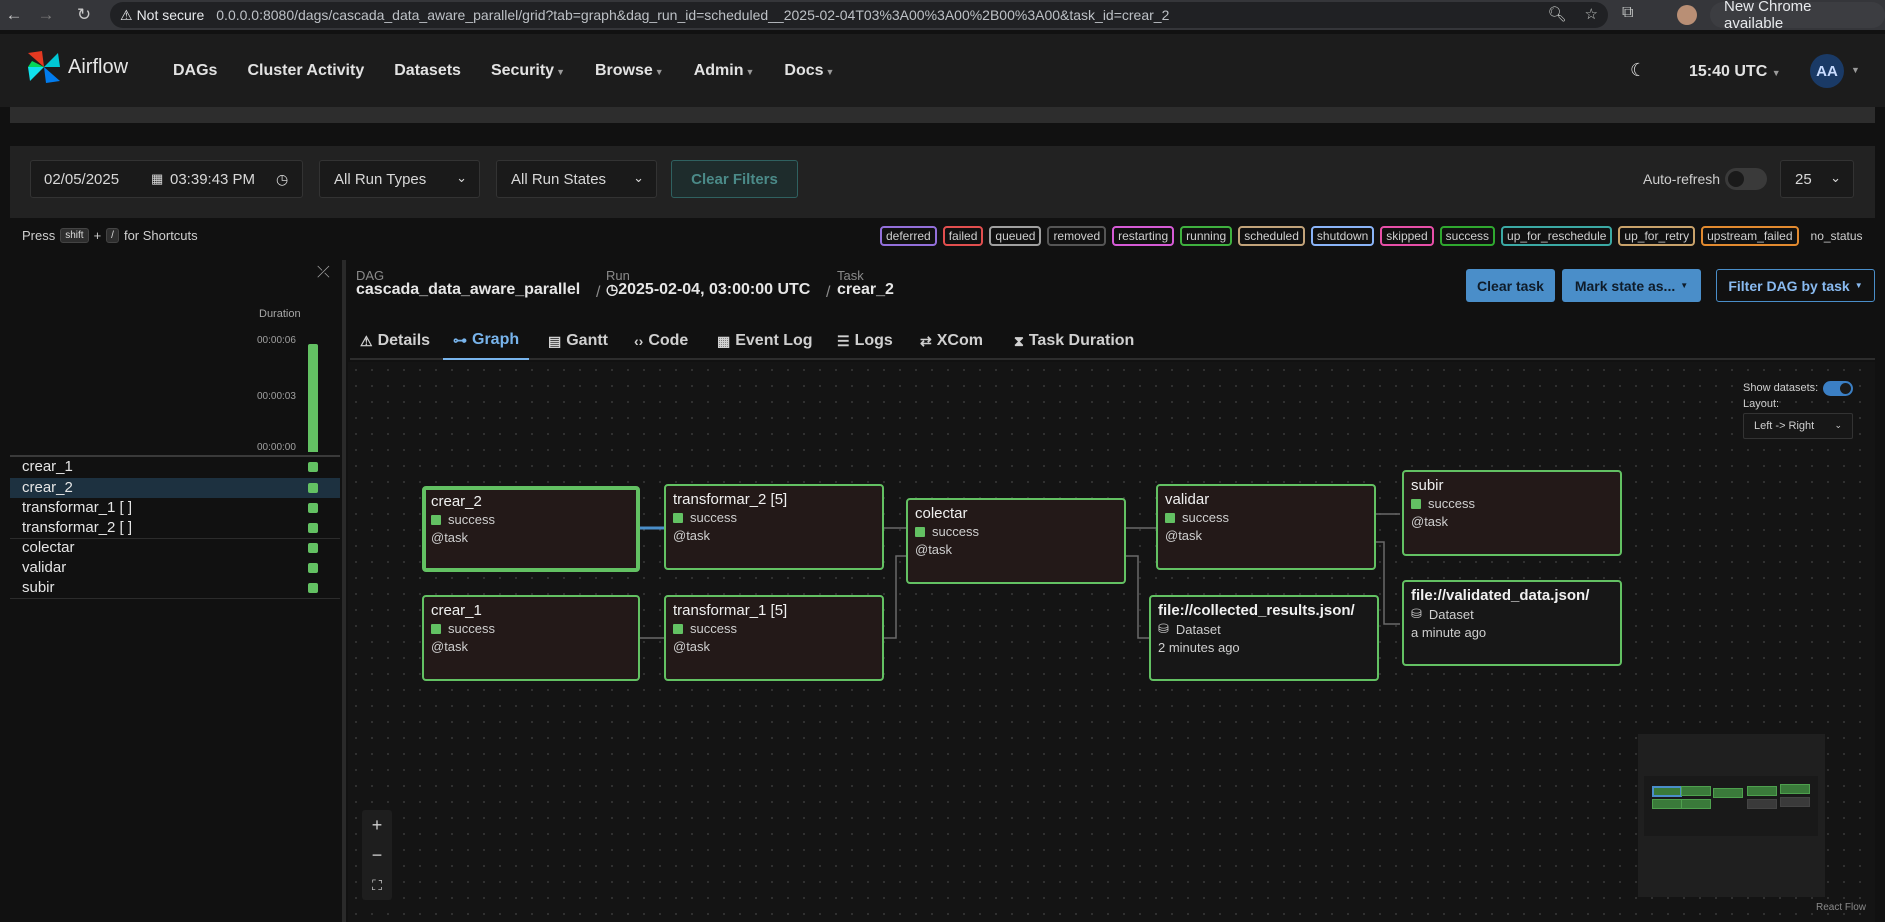 This screenshot has width=1885, height=922. I want to click on grid-task-row: crear_2, so click(175, 488).